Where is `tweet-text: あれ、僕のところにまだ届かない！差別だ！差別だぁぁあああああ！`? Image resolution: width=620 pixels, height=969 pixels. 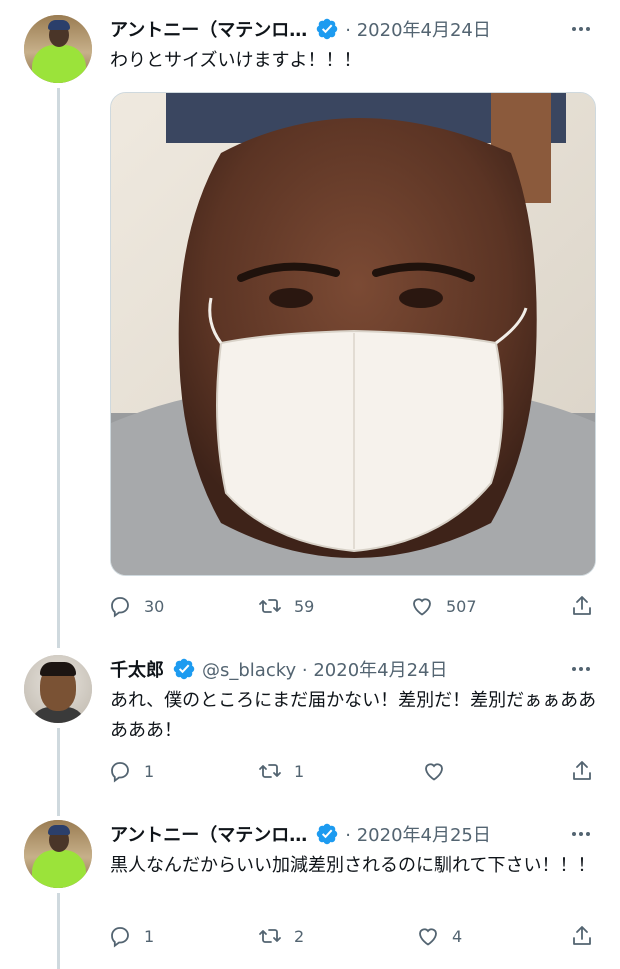 tweet-text: あれ、僕のところにまだ届かない！差別だ！差別だぁぁあああああ！ is located at coordinates (353, 715).